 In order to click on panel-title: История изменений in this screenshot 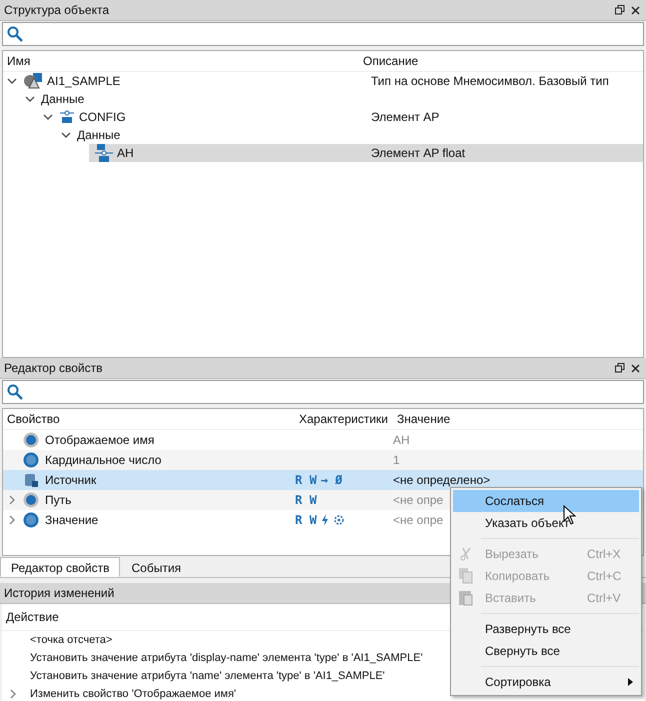, I will do `click(59, 593)`.